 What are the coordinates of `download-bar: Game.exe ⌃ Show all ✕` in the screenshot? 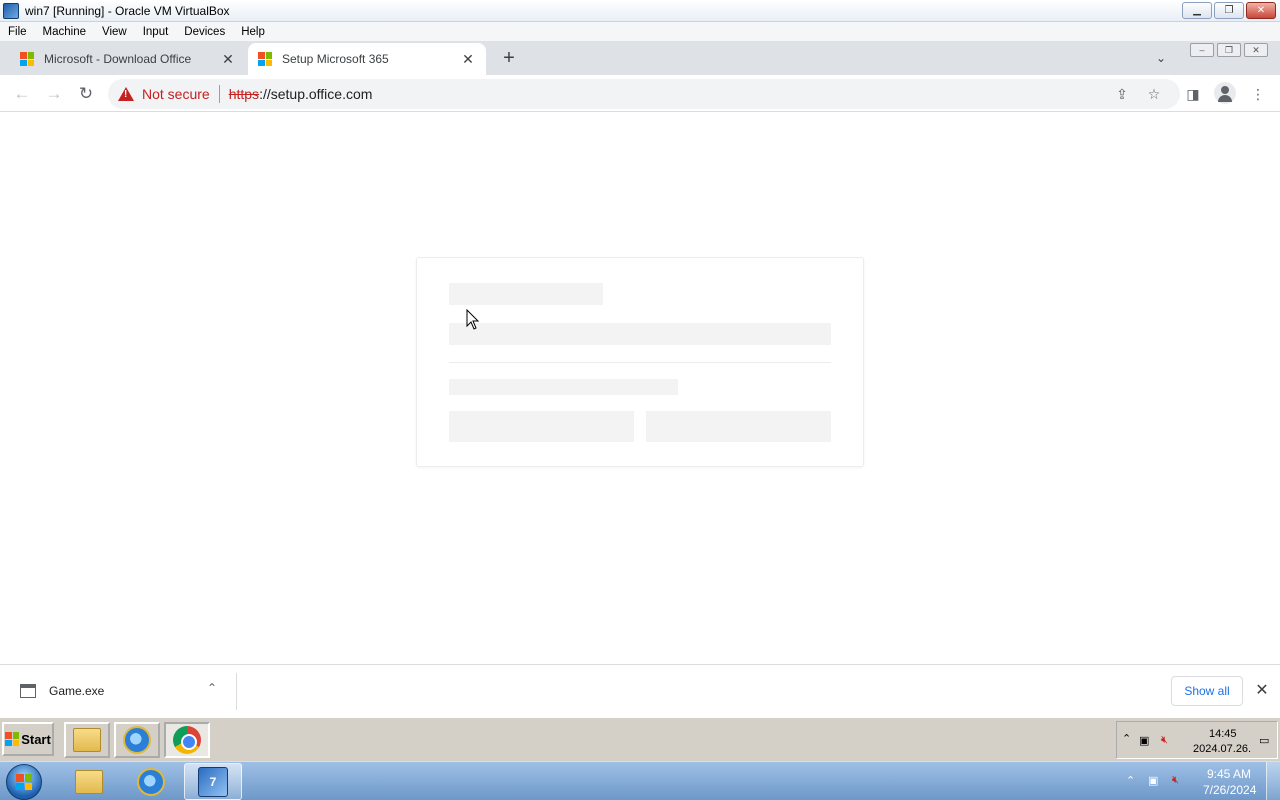 It's located at (640, 690).